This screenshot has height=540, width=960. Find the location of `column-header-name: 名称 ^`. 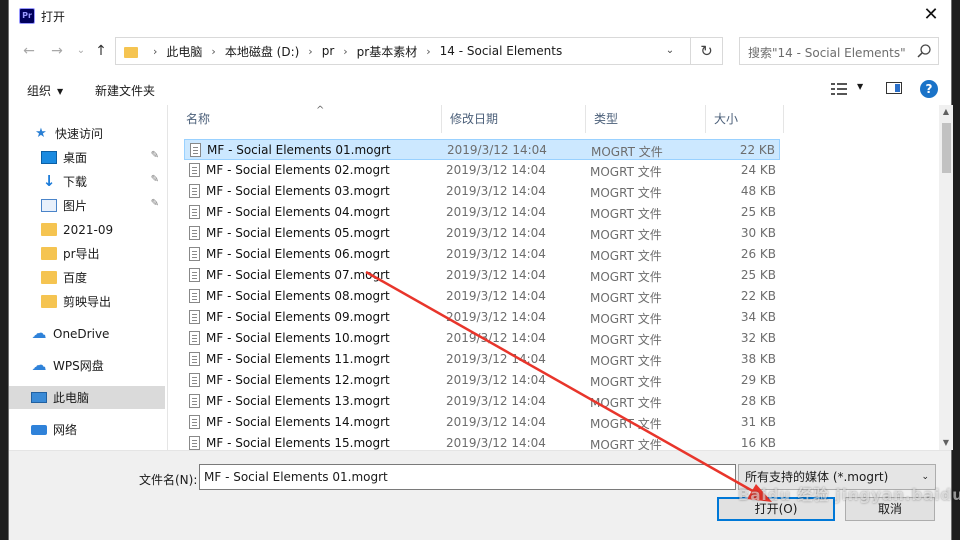

column-header-name: 名称 ^ is located at coordinates (310, 119).